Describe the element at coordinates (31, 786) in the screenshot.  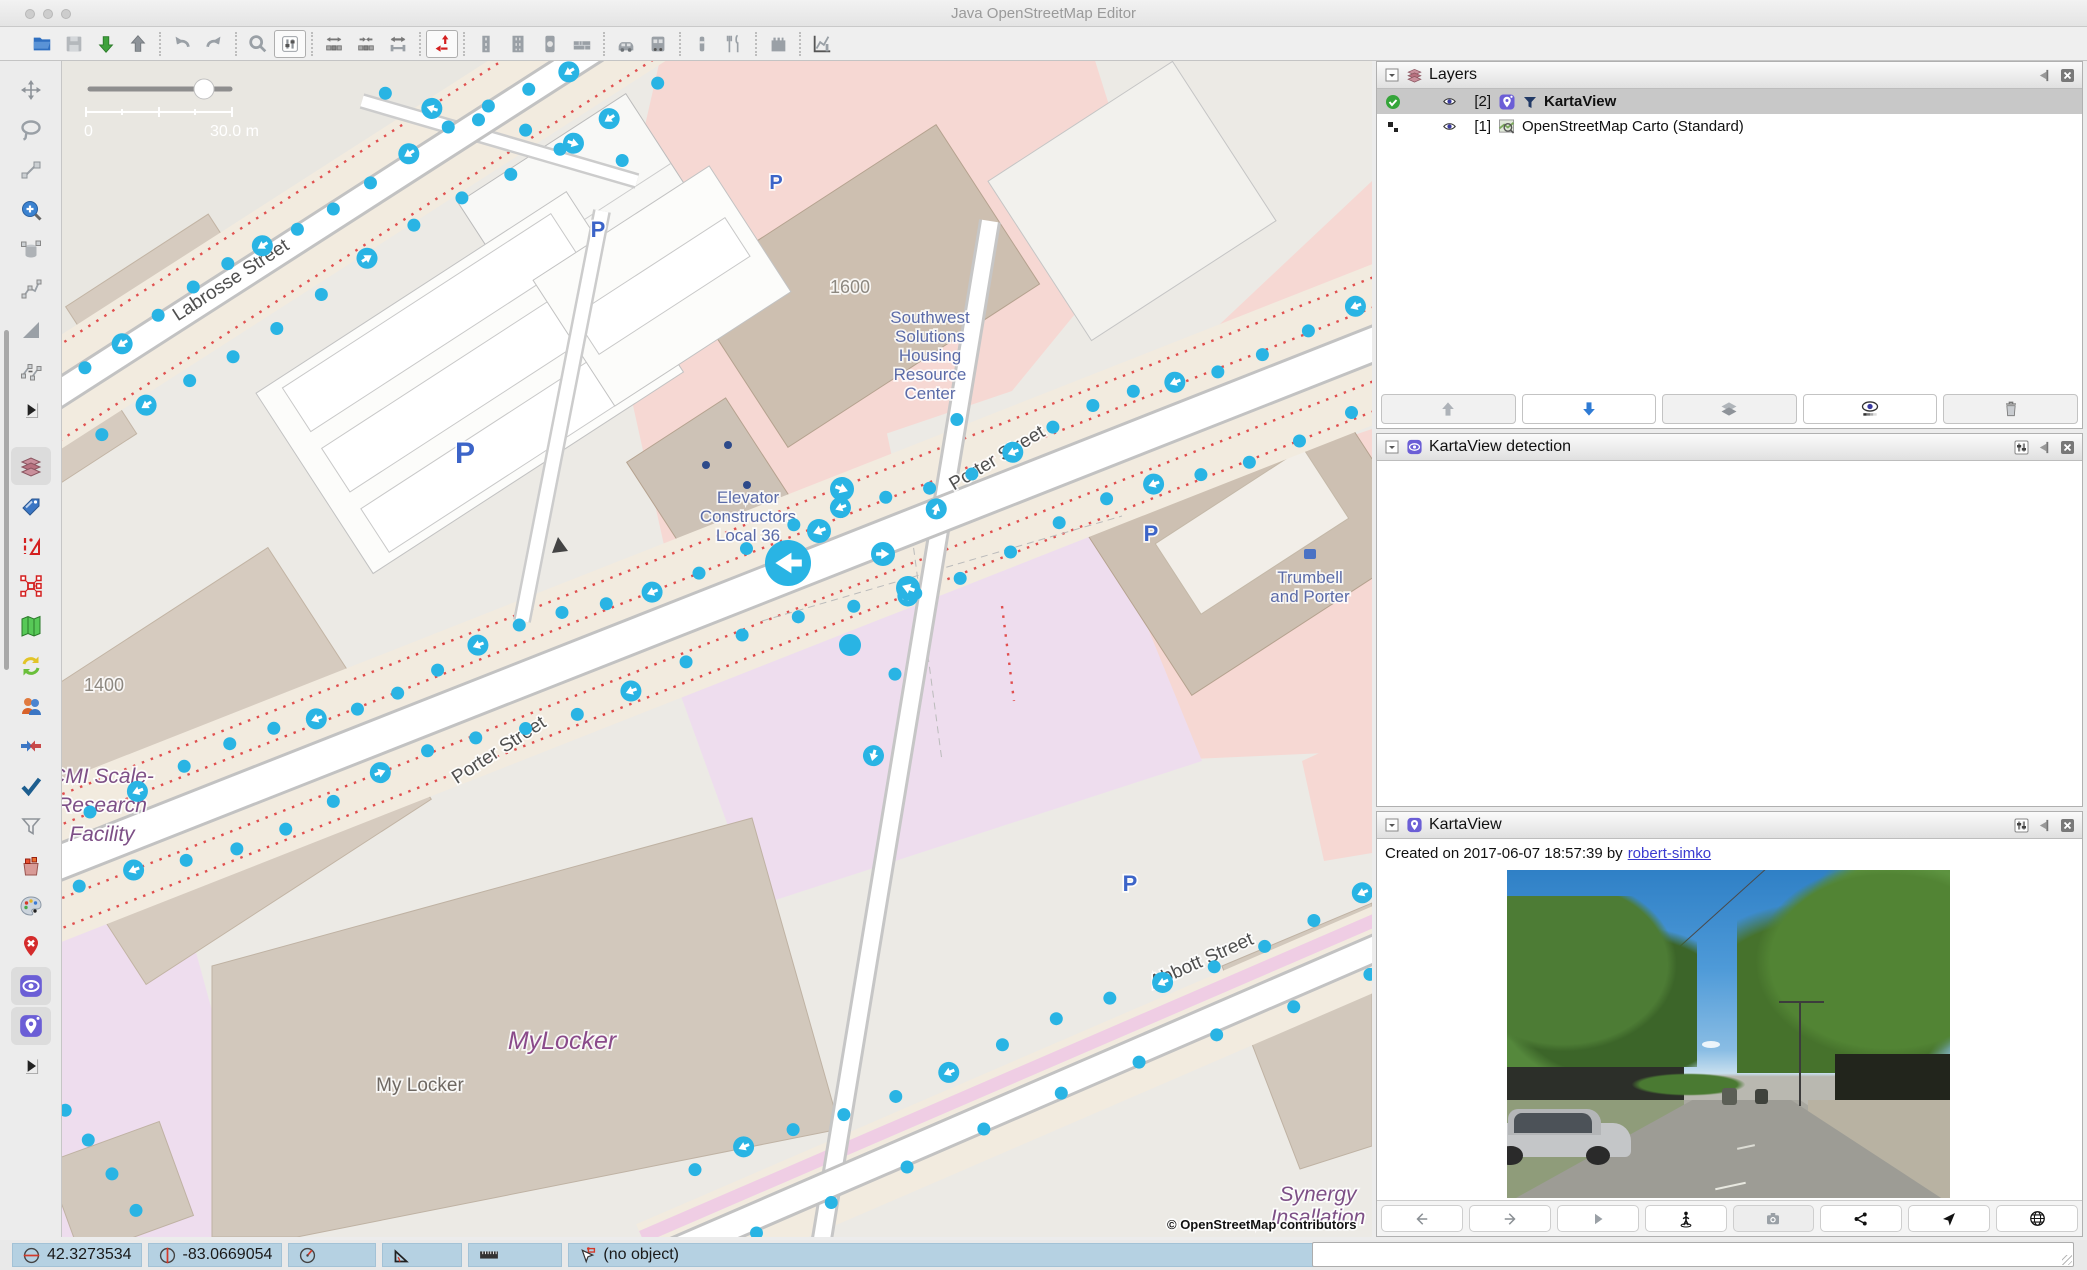
I see `toggle-validator-check` at that location.